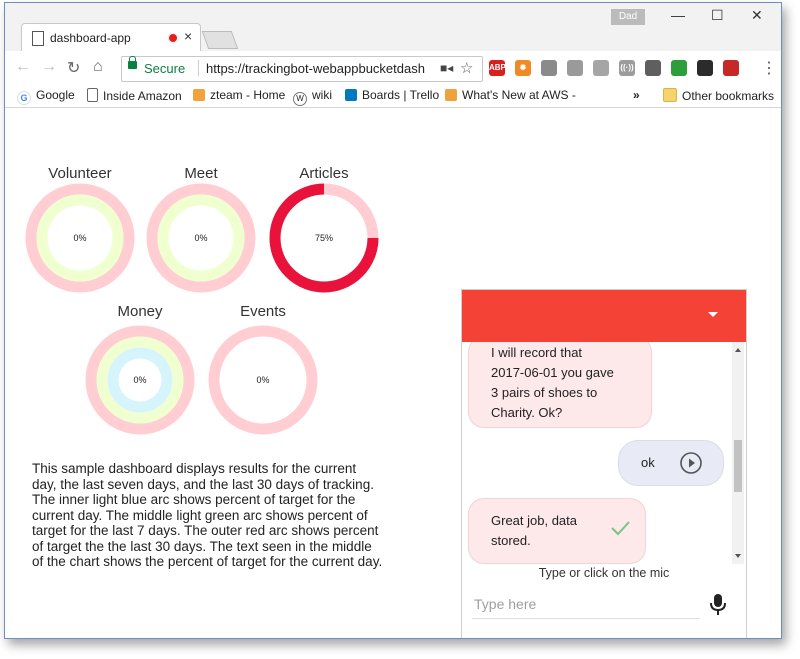  What do you see at coordinates (537, 352) in the screenshot?
I see `message-line: I will record that` at bounding box center [537, 352].